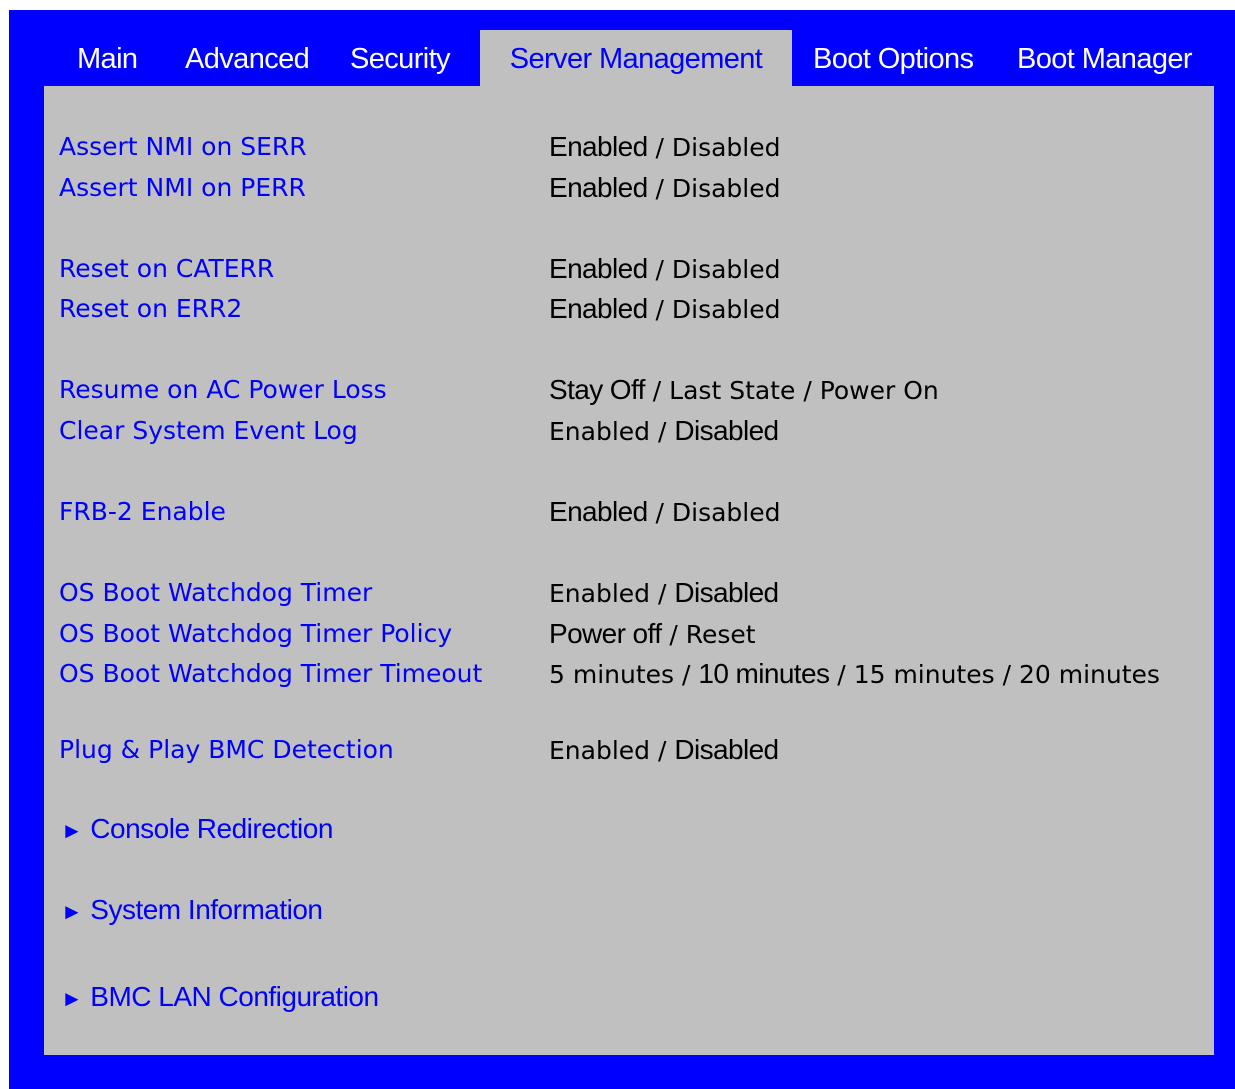 Image resolution: width=1235 pixels, height=1089 pixels. What do you see at coordinates (206, 909) in the screenshot?
I see `submenu-label: System Information` at bounding box center [206, 909].